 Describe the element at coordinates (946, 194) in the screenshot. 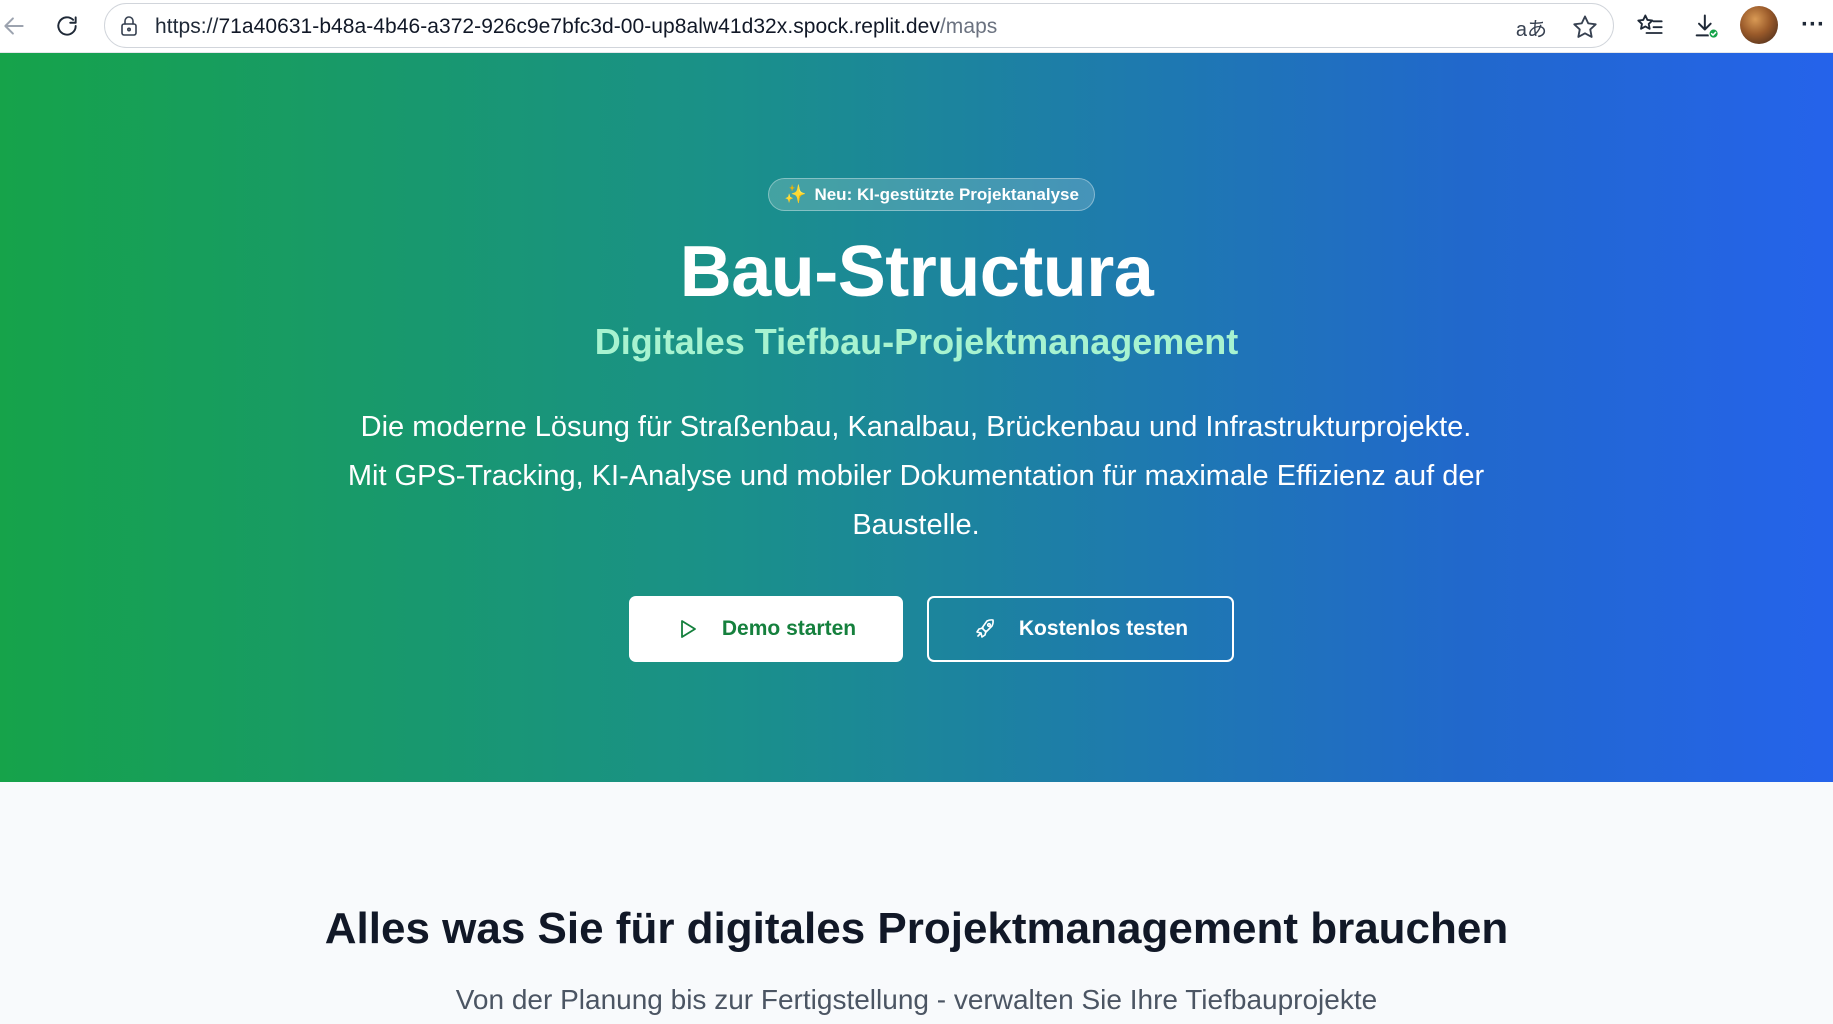

I see `badge-text: Neu: KI-gestützte Projektanalyse` at that location.